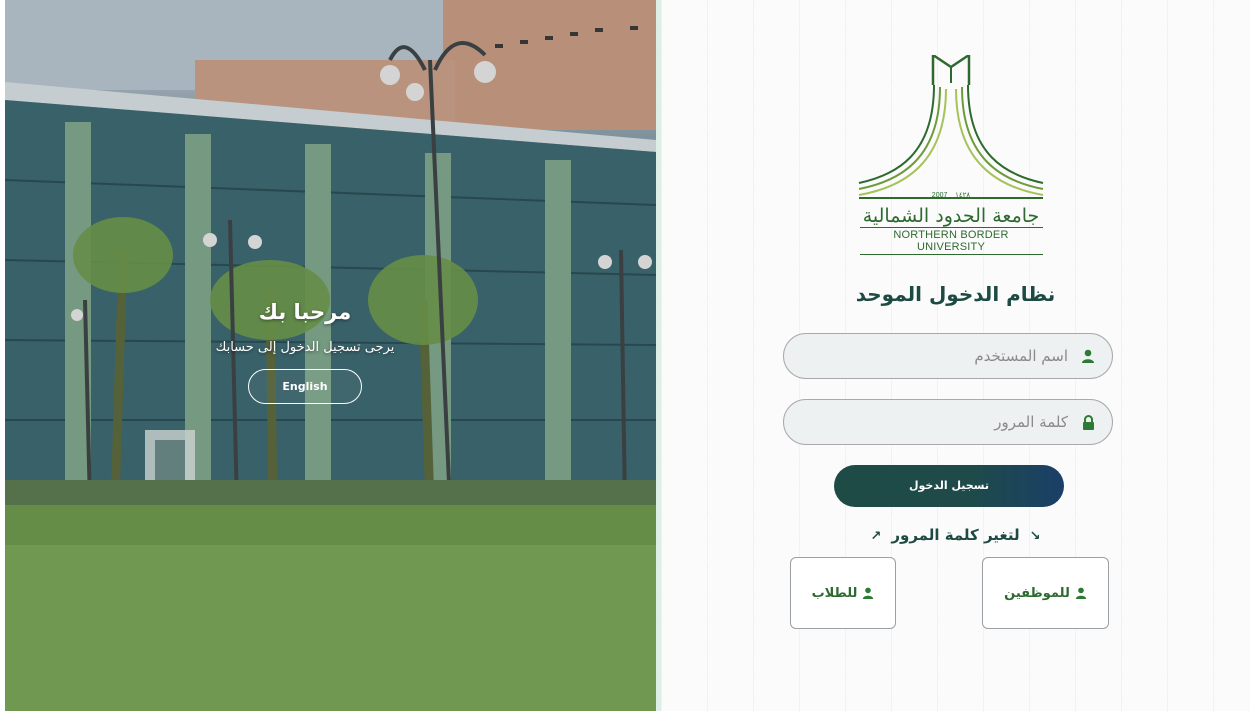 This screenshot has height=711, width=1250. Describe the element at coordinates (305, 312) in the screenshot. I see `welcome-title: مرحبا بك` at that location.